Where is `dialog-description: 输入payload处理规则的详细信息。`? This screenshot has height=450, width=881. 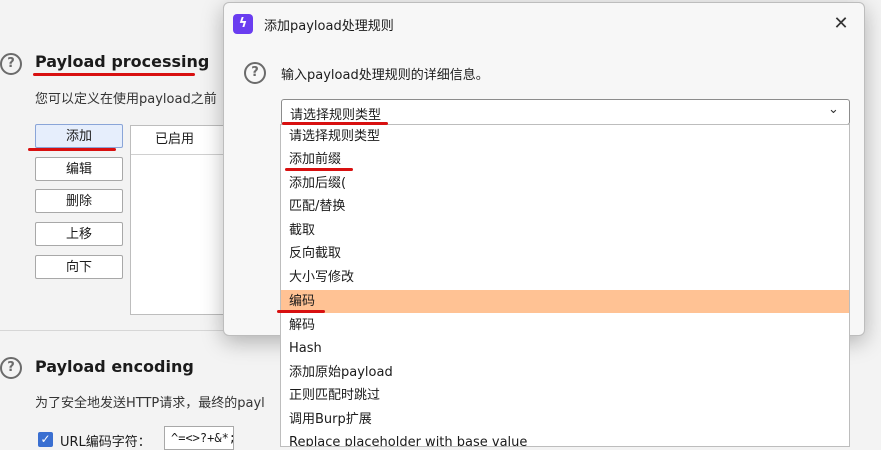 dialog-description: 输入payload处理规则的详细信息。 is located at coordinates (385, 75).